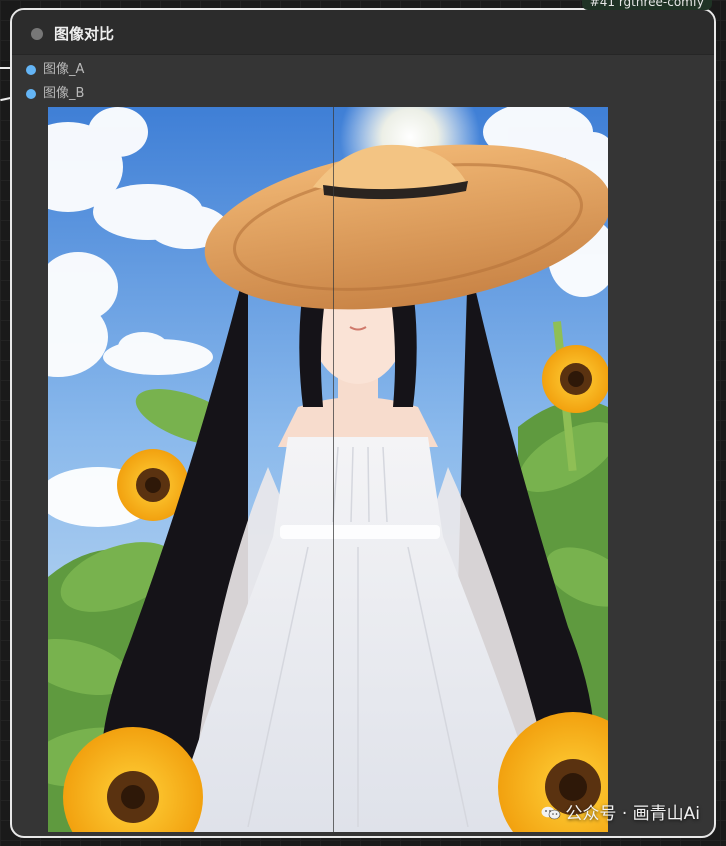 The width and height of the screenshot is (726, 846). What do you see at coordinates (64, 69) in the screenshot?
I see `slot-label: 图像_A` at bounding box center [64, 69].